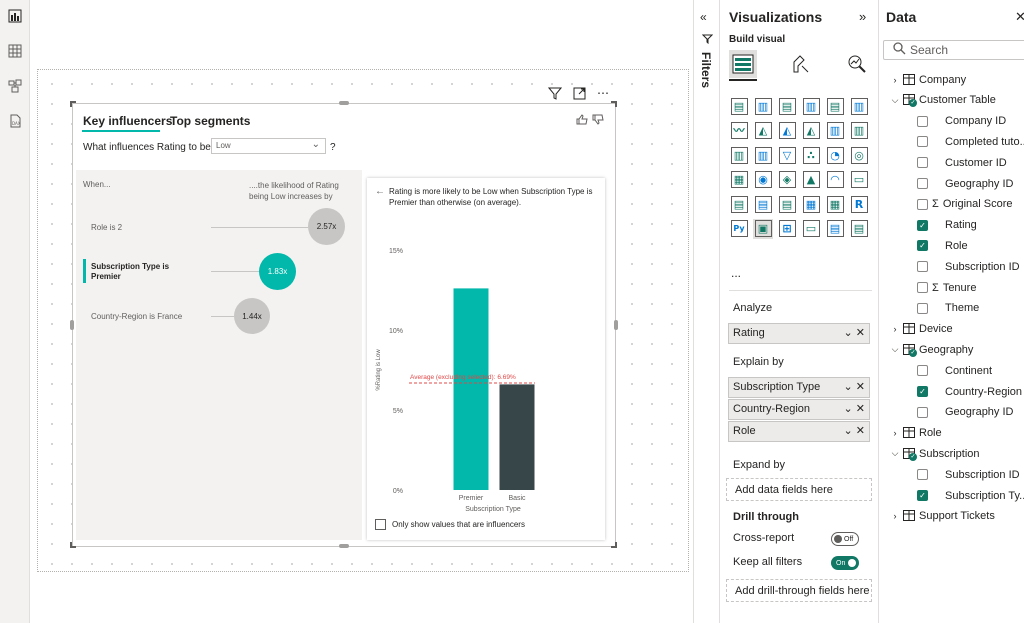 The height and width of the screenshot is (623, 1024). What do you see at coordinates (787, 106) in the screenshot?
I see `clustered-bar-chart-icon: ▤` at bounding box center [787, 106].